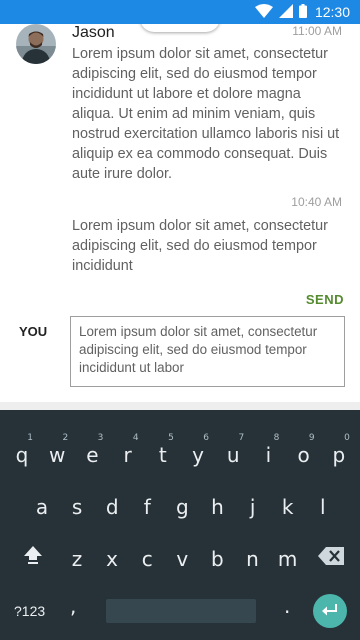  What do you see at coordinates (253, 559) in the screenshot?
I see `key-n: n` at bounding box center [253, 559].